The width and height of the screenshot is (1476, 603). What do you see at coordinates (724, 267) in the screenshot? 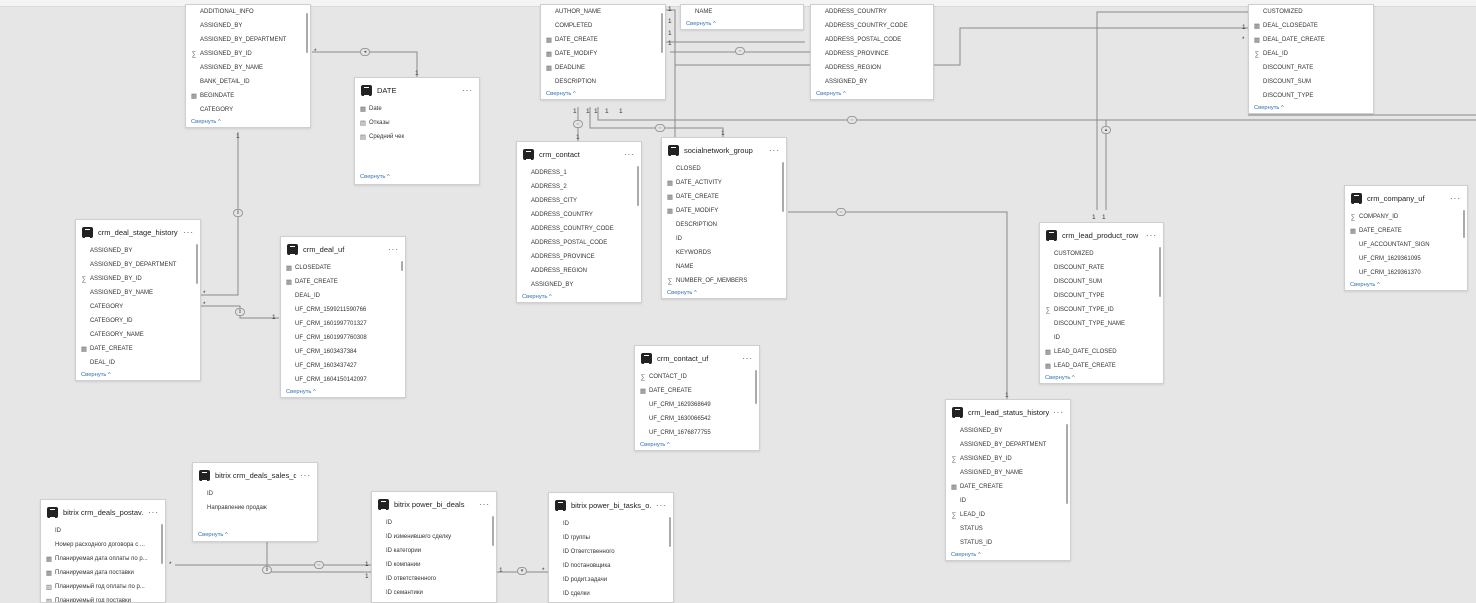
I see `field-row: NAME` at bounding box center [724, 267].